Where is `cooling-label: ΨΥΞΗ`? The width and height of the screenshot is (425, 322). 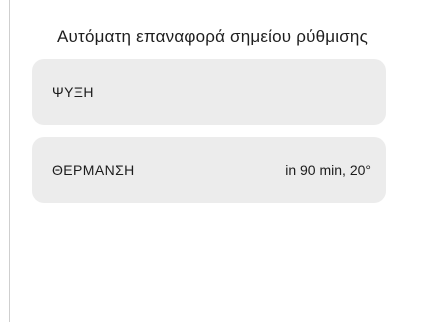 cooling-label: ΨΥΞΗ is located at coordinates (73, 92).